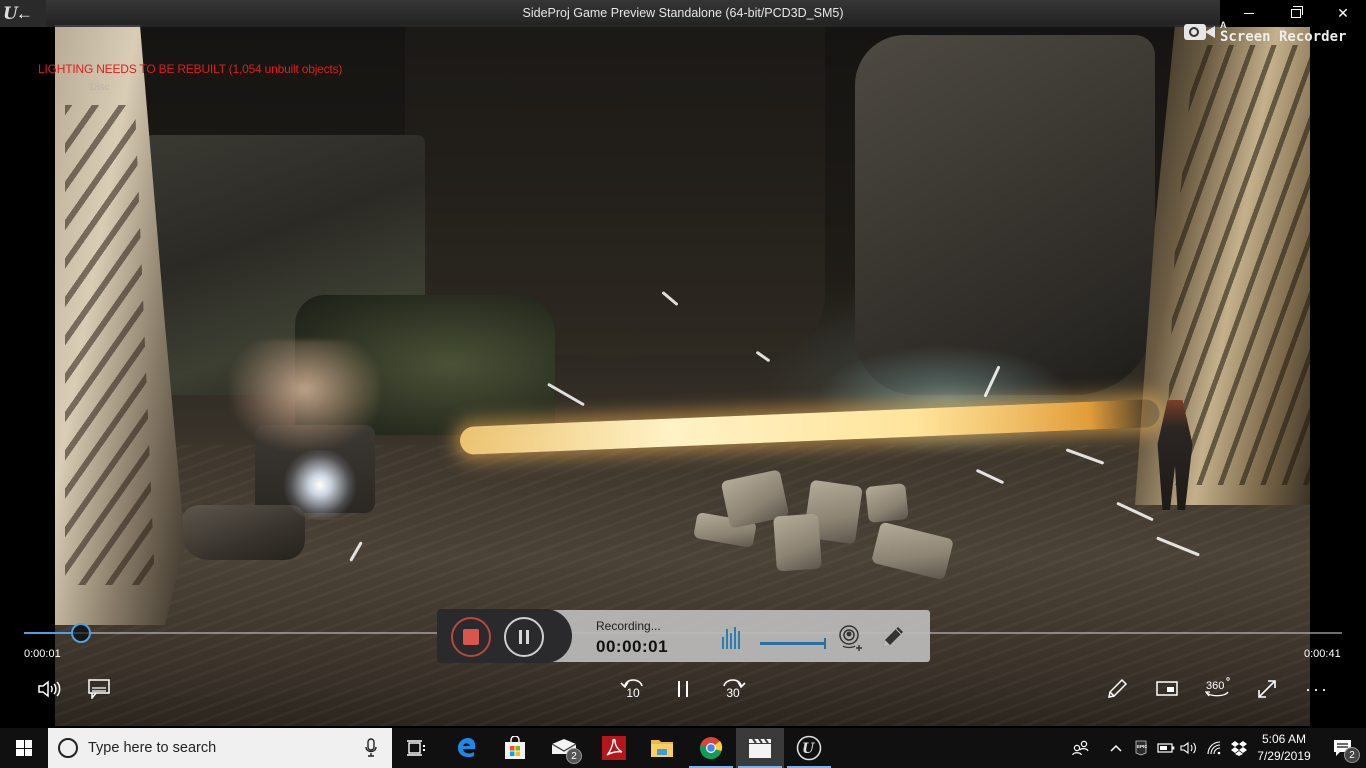  I want to click on epic-games-icon: EPIC, so click(1141, 748).